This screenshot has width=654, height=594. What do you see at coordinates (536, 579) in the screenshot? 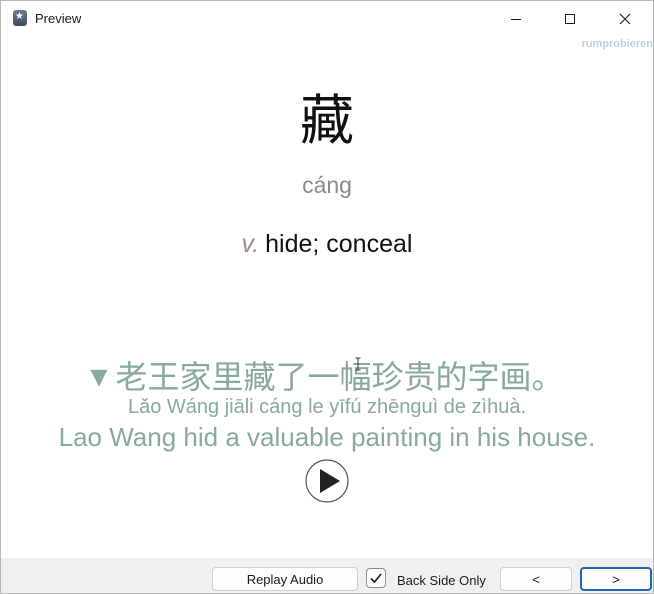
I see `previous-card-button: <` at bounding box center [536, 579].